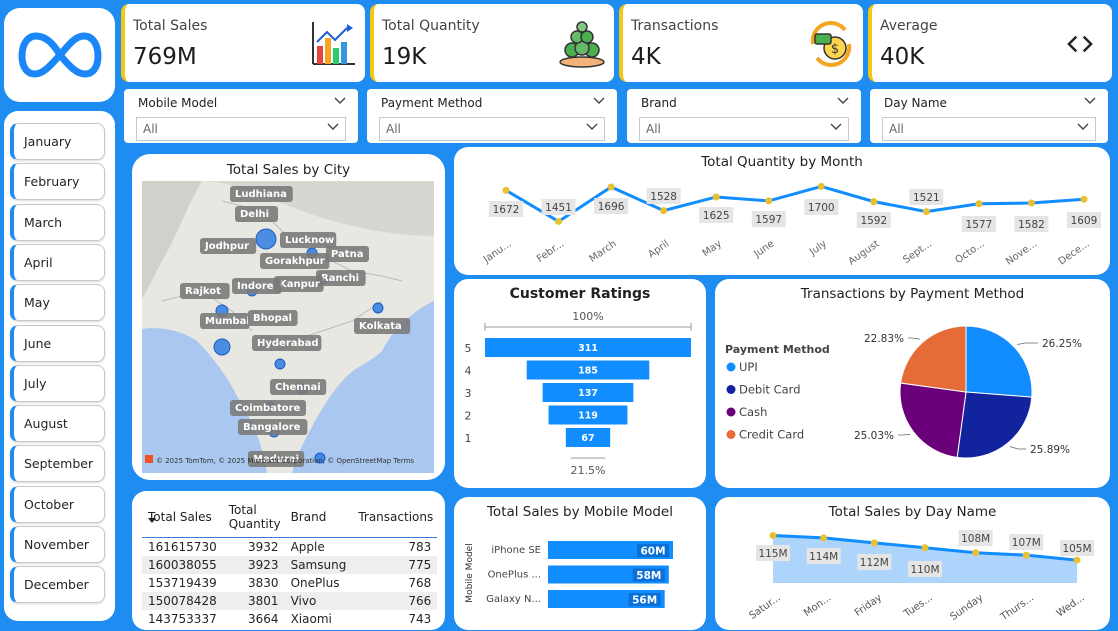 The width and height of the screenshot is (1118, 631). Describe the element at coordinates (382, 326) in the screenshot. I see `city-label: Kolkata` at that location.